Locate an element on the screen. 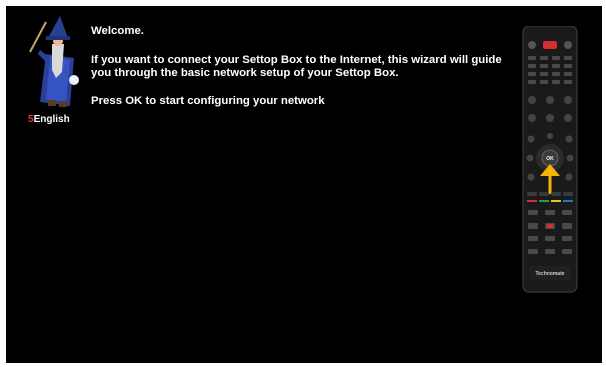 The image size is (606, 367). language-indicator: 5English is located at coordinates (49, 119).